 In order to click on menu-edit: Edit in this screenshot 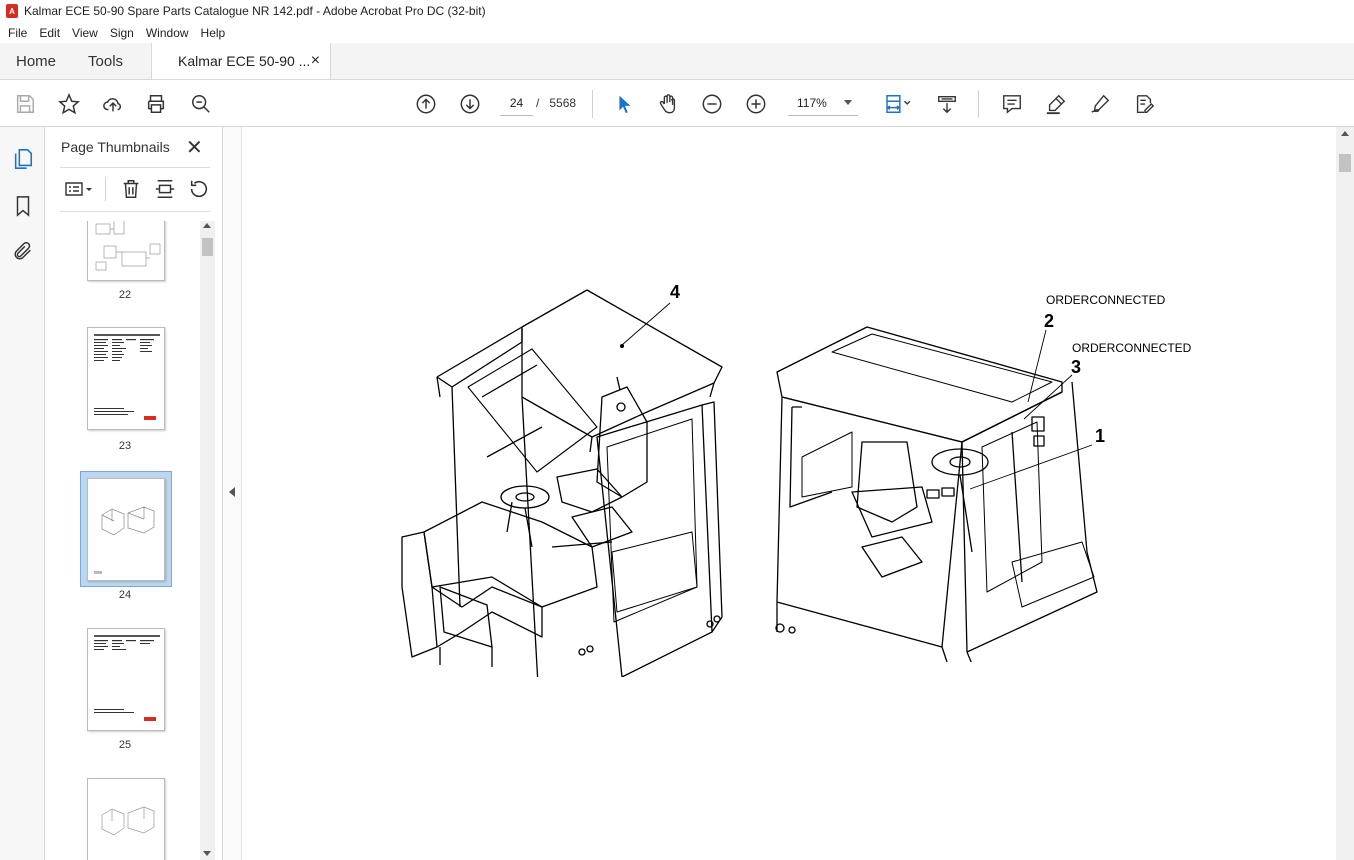, I will do `click(49, 33)`.